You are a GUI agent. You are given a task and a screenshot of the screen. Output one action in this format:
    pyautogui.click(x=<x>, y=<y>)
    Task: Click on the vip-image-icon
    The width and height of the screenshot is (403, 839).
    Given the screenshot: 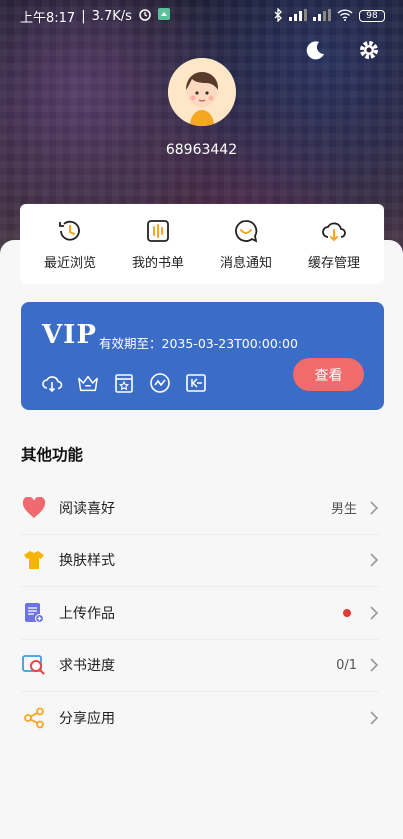 What is the action you would take?
    pyautogui.click(x=196, y=383)
    